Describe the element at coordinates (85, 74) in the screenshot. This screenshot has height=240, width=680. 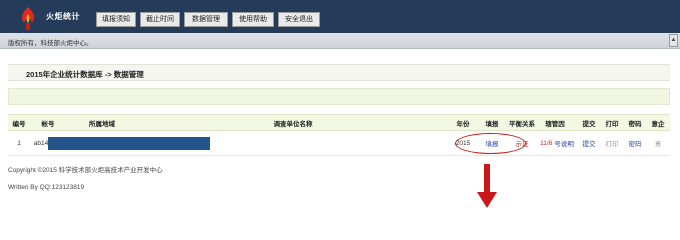
I see `page-title: 2015年企业统计数据库 -> 数据管理` at that location.